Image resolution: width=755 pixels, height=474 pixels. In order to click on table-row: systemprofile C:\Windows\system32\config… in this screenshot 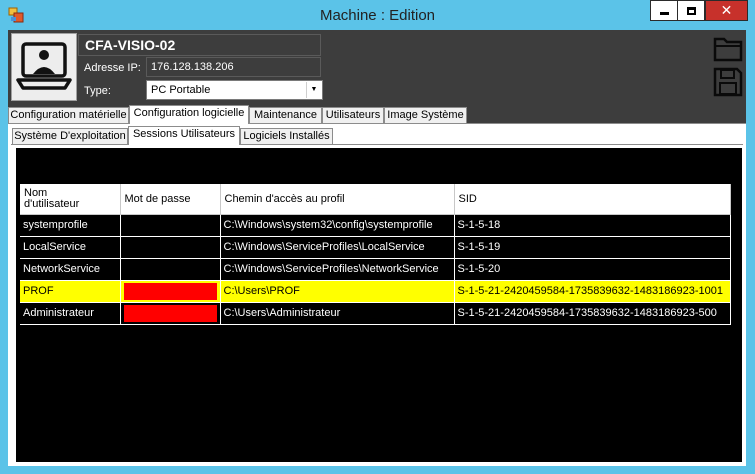, I will do `click(375, 225)`.